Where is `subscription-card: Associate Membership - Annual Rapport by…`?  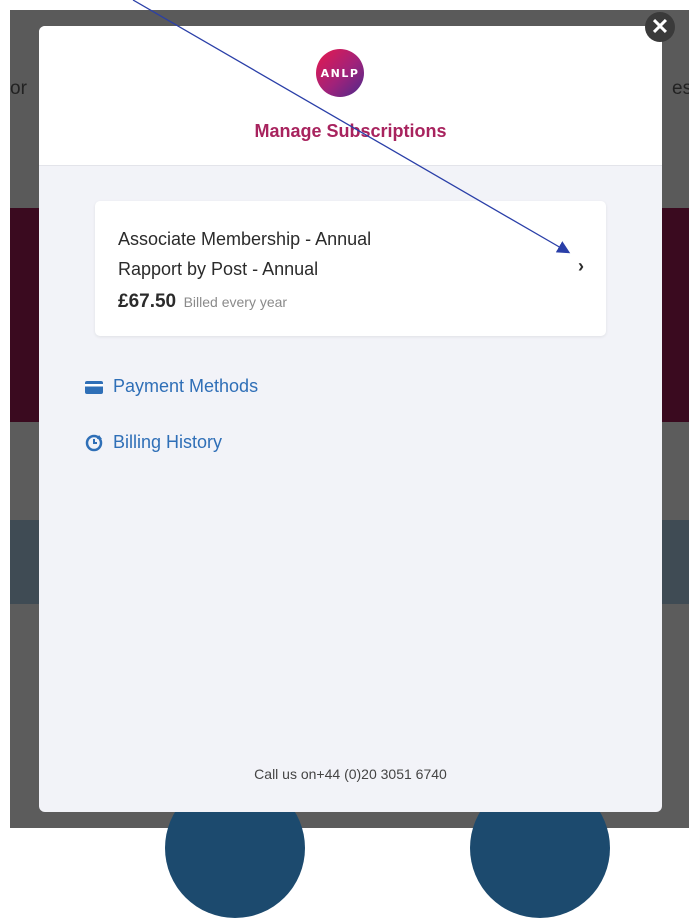 subscription-card: Associate Membership - Annual Rapport by… is located at coordinates (350, 268).